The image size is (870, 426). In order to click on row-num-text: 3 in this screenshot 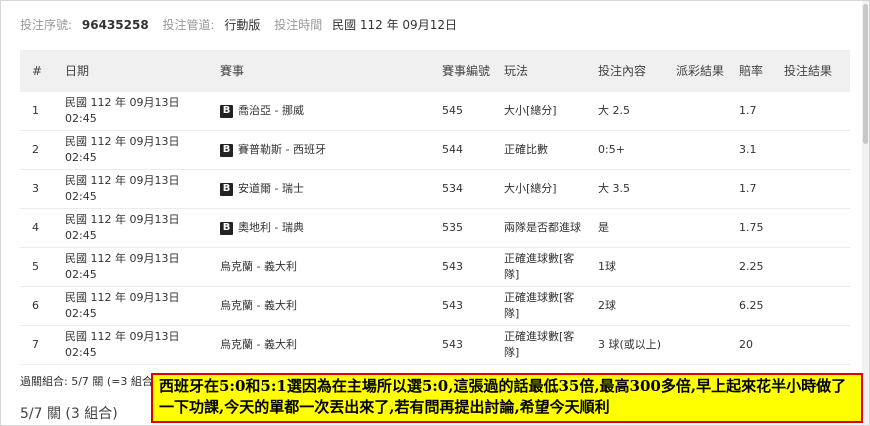, I will do `click(35, 188)`.